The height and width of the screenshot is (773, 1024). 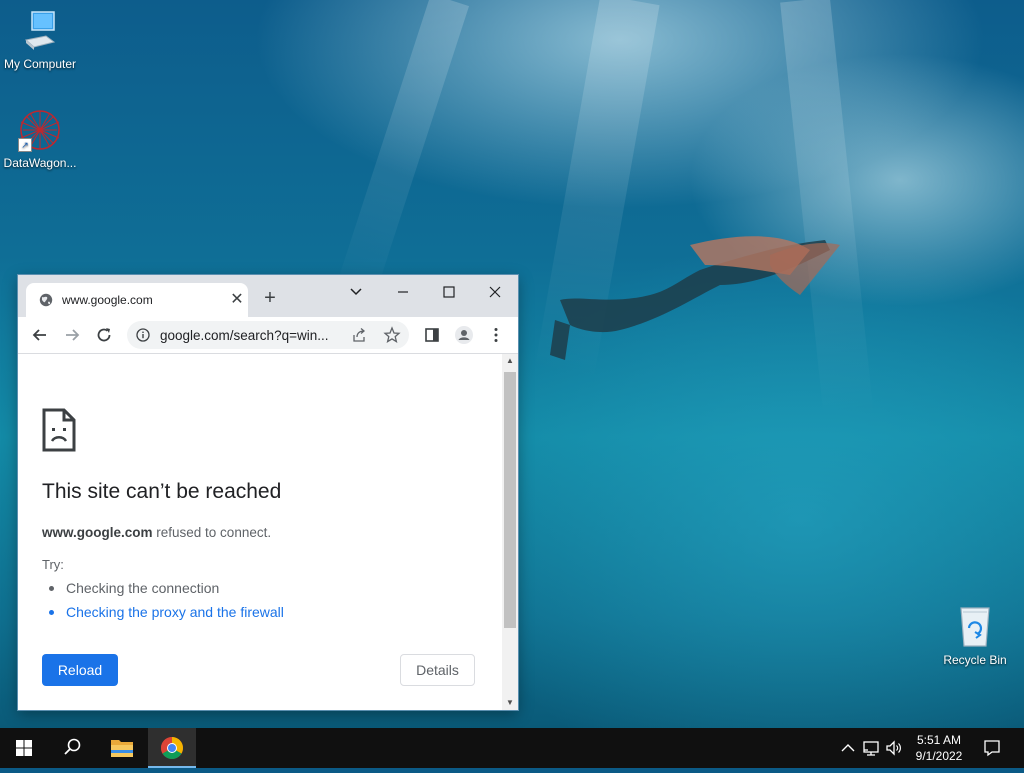 What do you see at coordinates (104, 335) in the screenshot?
I see `reload-icon` at bounding box center [104, 335].